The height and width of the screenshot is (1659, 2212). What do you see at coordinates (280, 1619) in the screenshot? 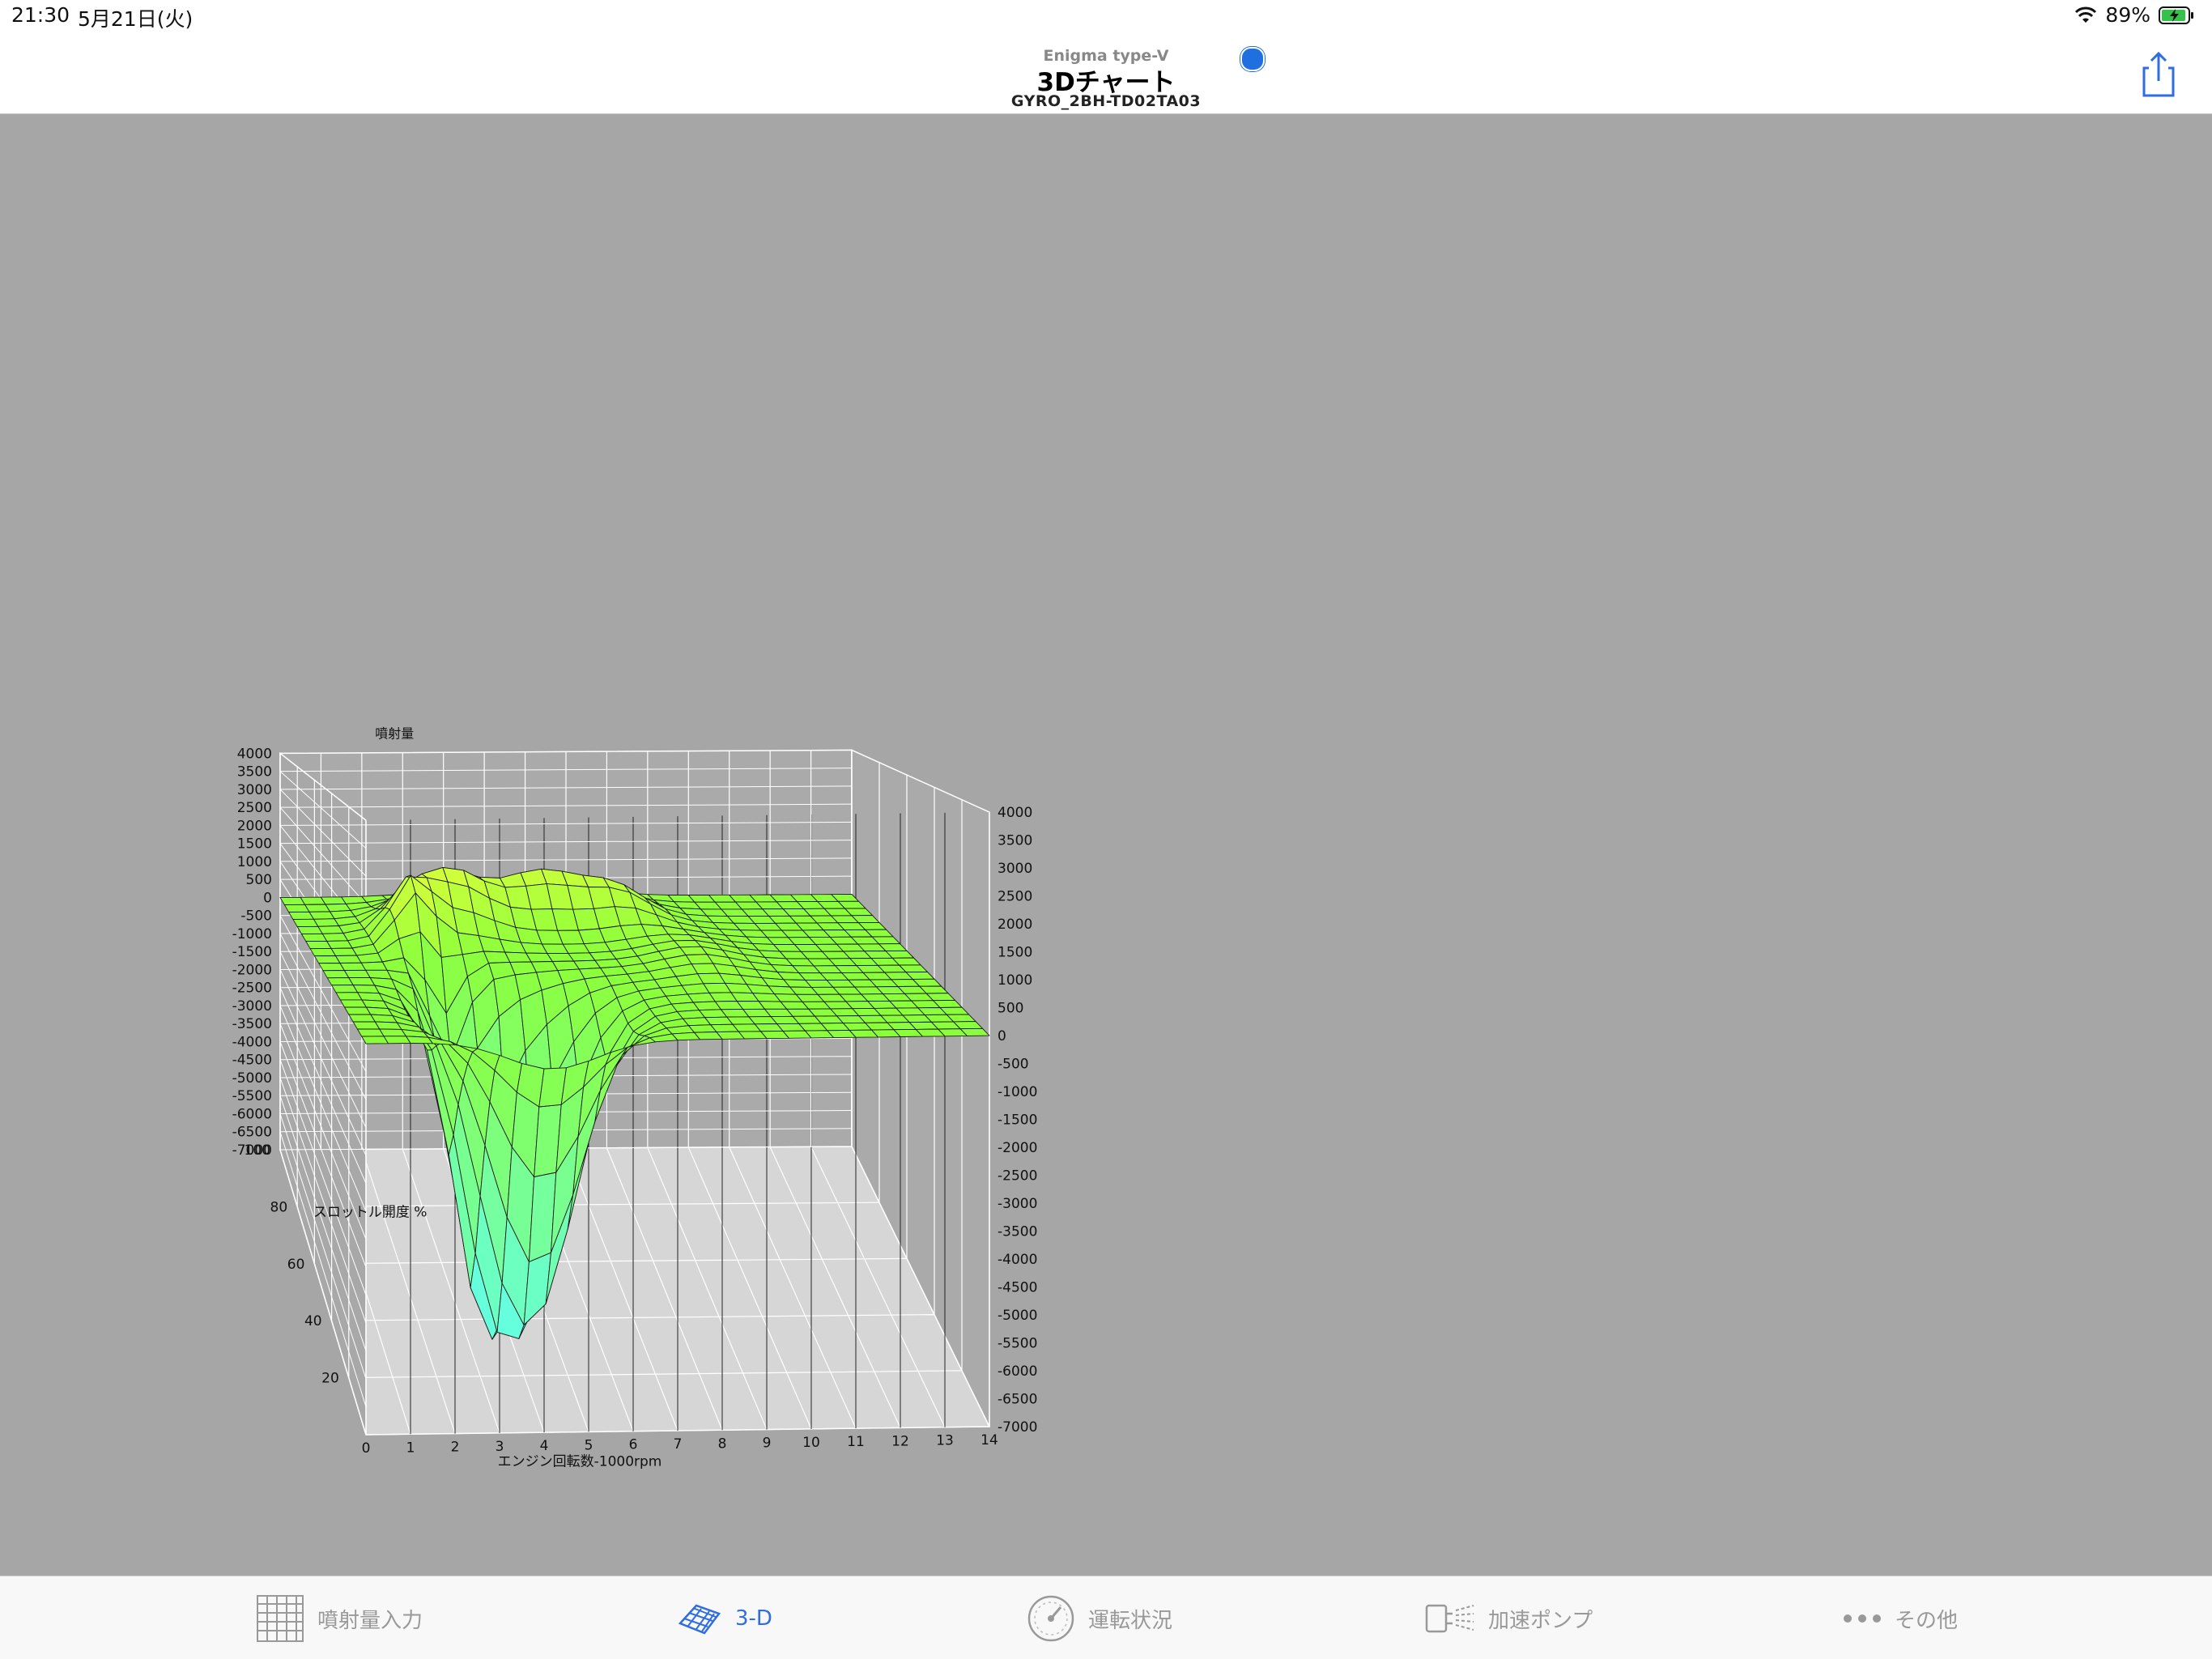
I see `grid-icon` at bounding box center [280, 1619].